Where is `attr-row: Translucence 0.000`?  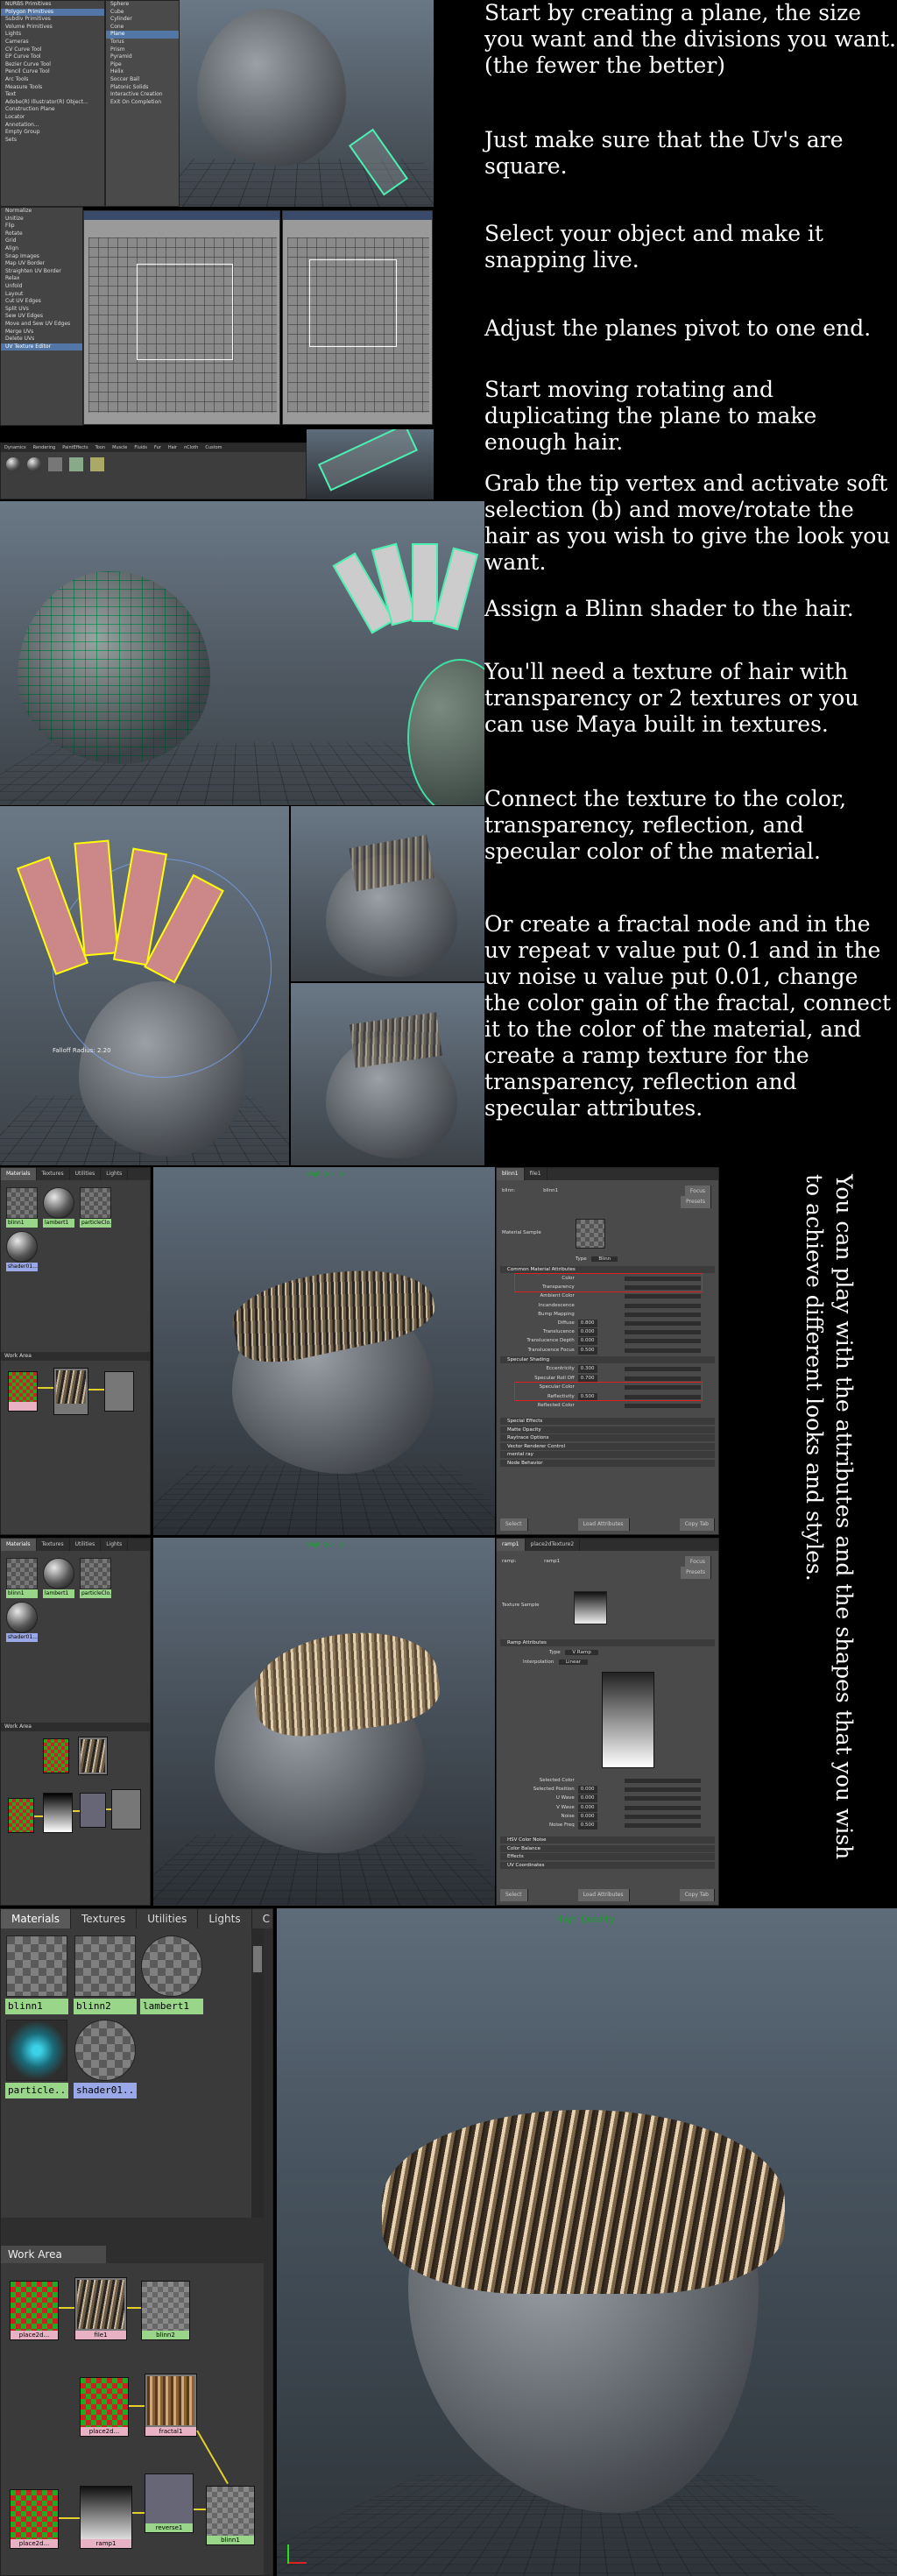 attr-row: Translucence 0.000 is located at coordinates (607, 1332).